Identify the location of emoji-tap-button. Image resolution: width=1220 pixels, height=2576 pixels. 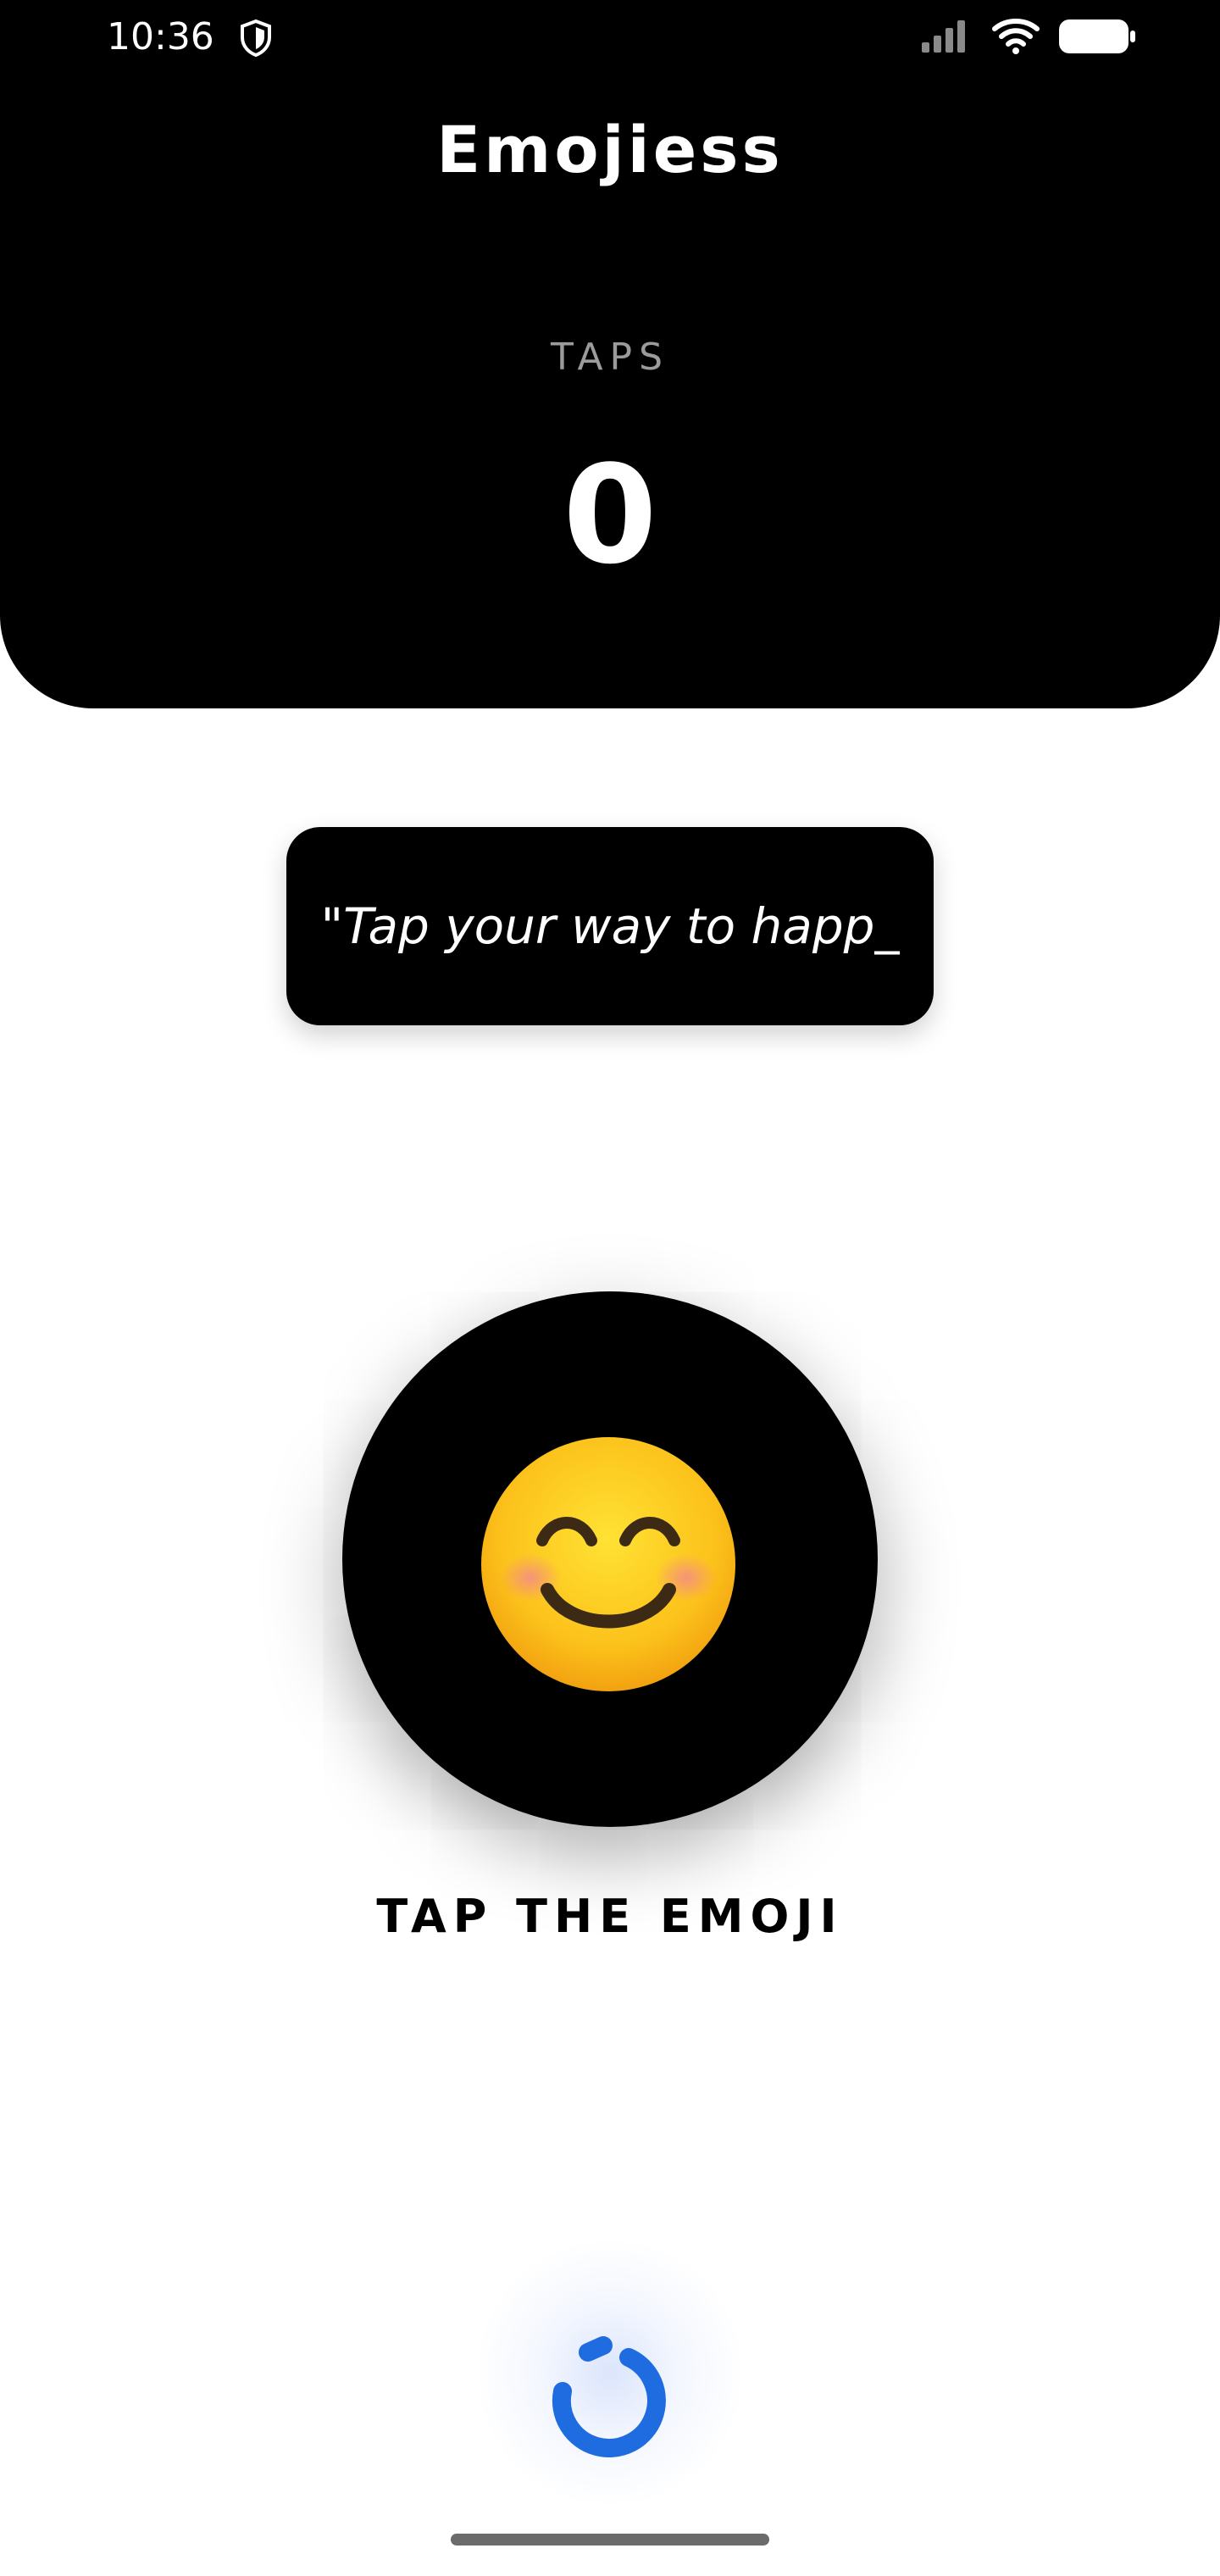
(610, 1559).